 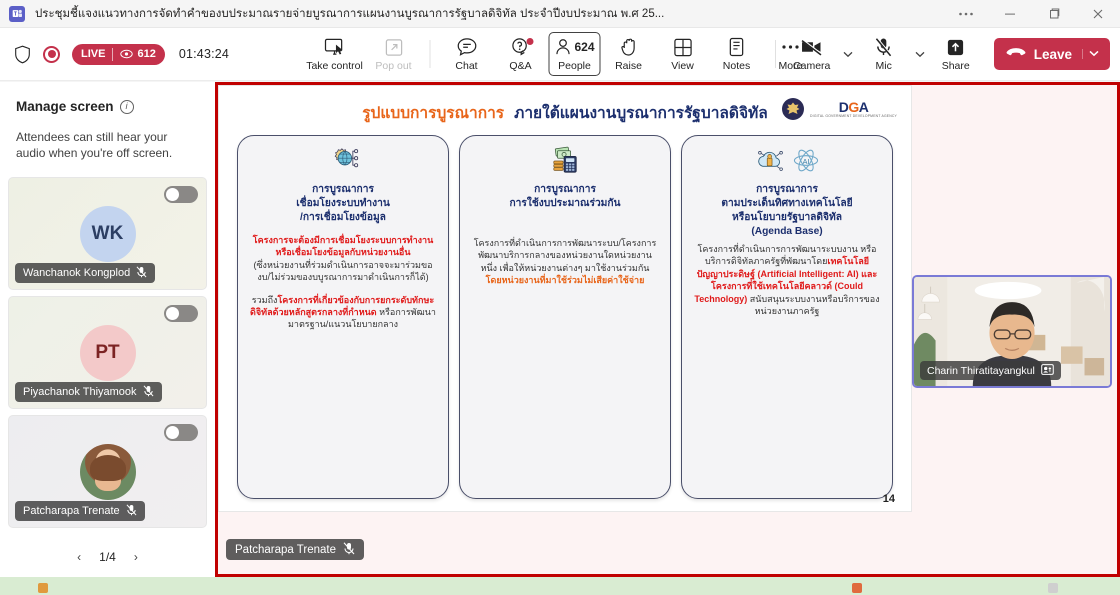 What do you see at coordinates (787, 203) in the screenshot?
I see `card-3-heading-line2: ตามประเด็นทิศทางเทคโนโลยี` at bounding box center [787, 203].